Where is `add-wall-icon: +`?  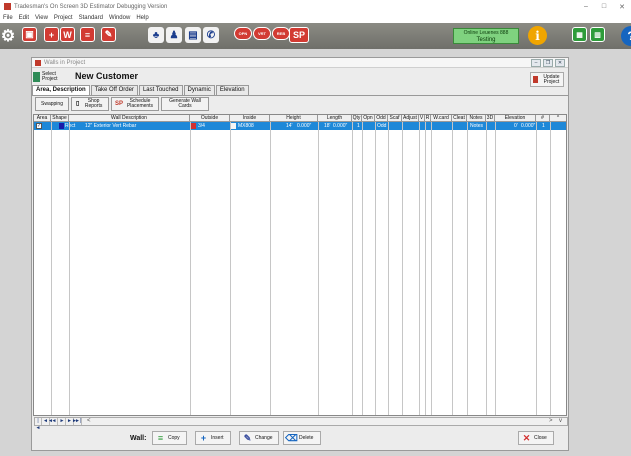 add-wall-icon: + is located at coordinates (51, 34).